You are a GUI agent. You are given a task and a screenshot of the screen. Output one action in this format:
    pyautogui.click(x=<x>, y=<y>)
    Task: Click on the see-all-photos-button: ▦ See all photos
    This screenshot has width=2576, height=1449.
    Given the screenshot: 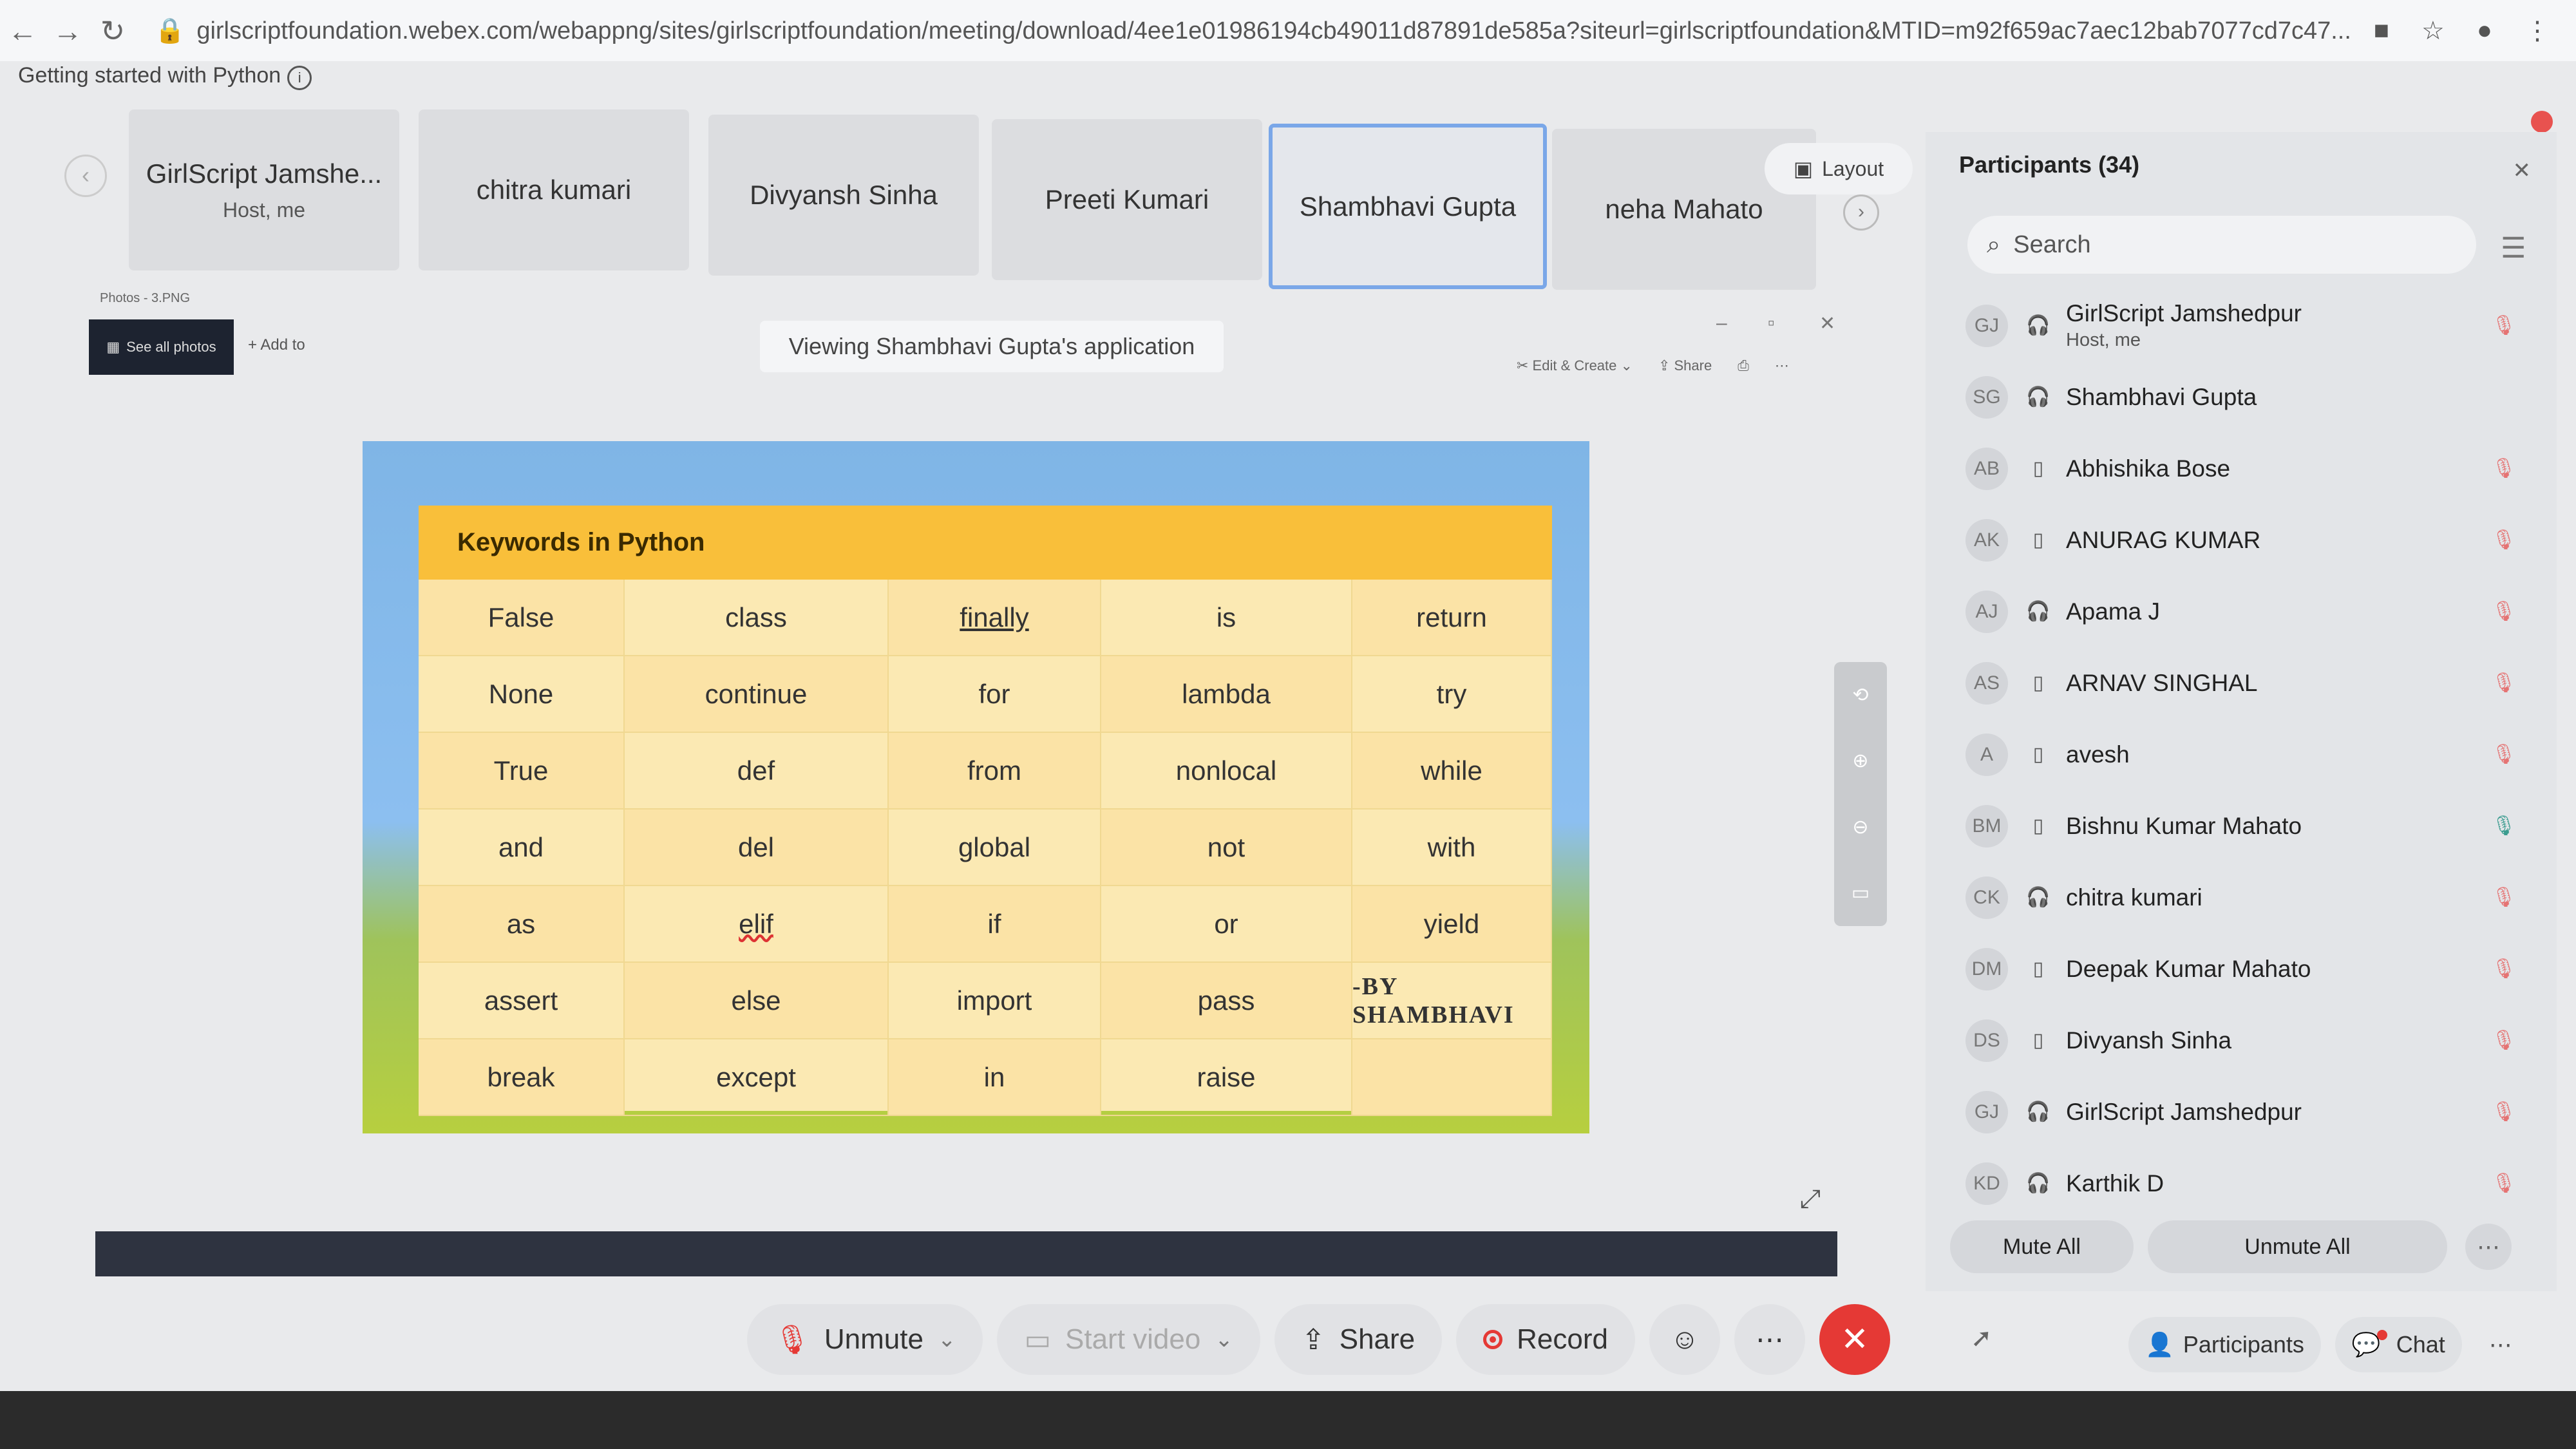 What is the action you would take?
    pyautogui.click(x=161, y=347)
    